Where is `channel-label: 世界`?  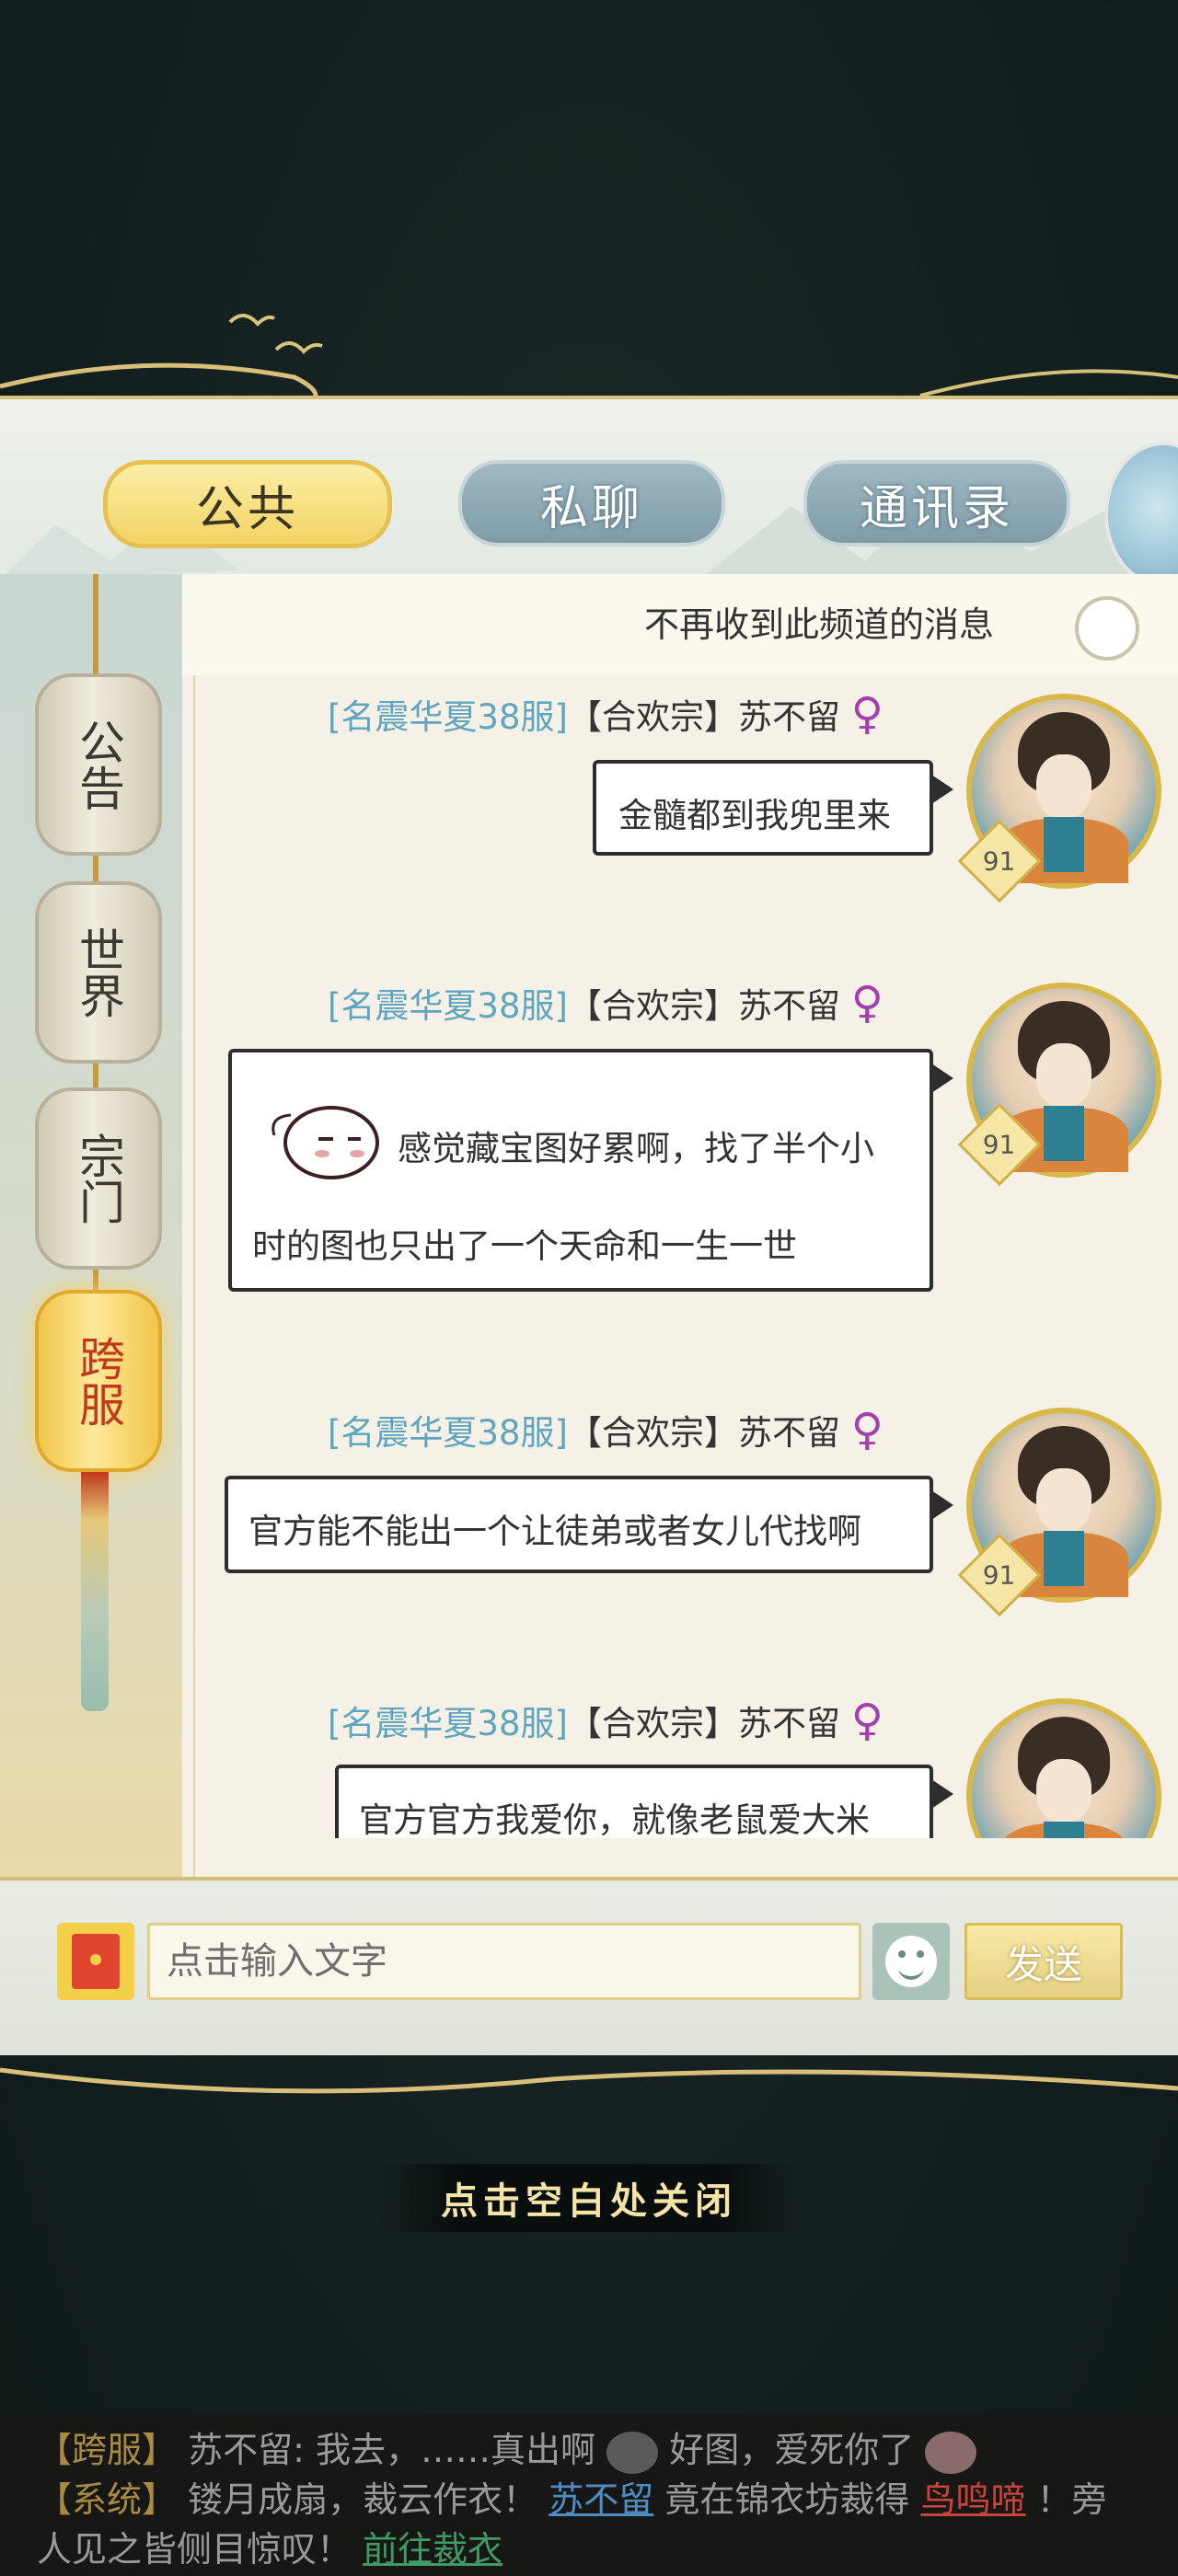 channel-label: 世界 is located at coordinates (98, 972).